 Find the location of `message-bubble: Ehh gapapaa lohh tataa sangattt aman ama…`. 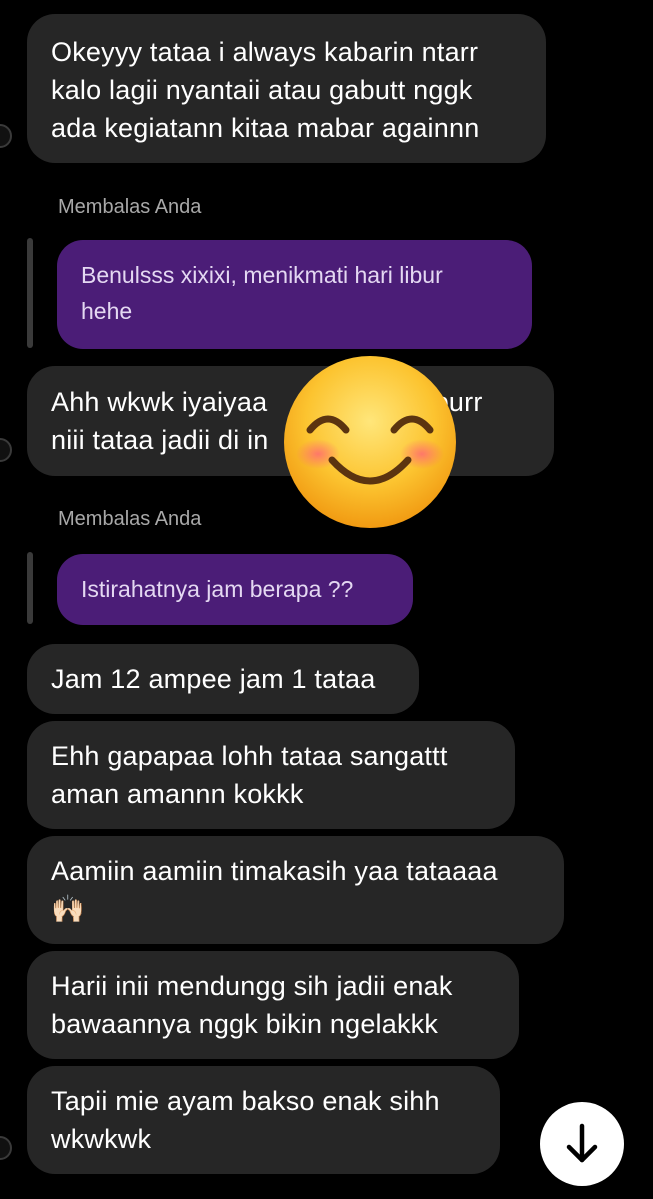

message-bubble: Ehh gapapaa lohh tataa sangattt aman ama… is located at coordinates (271, 775).